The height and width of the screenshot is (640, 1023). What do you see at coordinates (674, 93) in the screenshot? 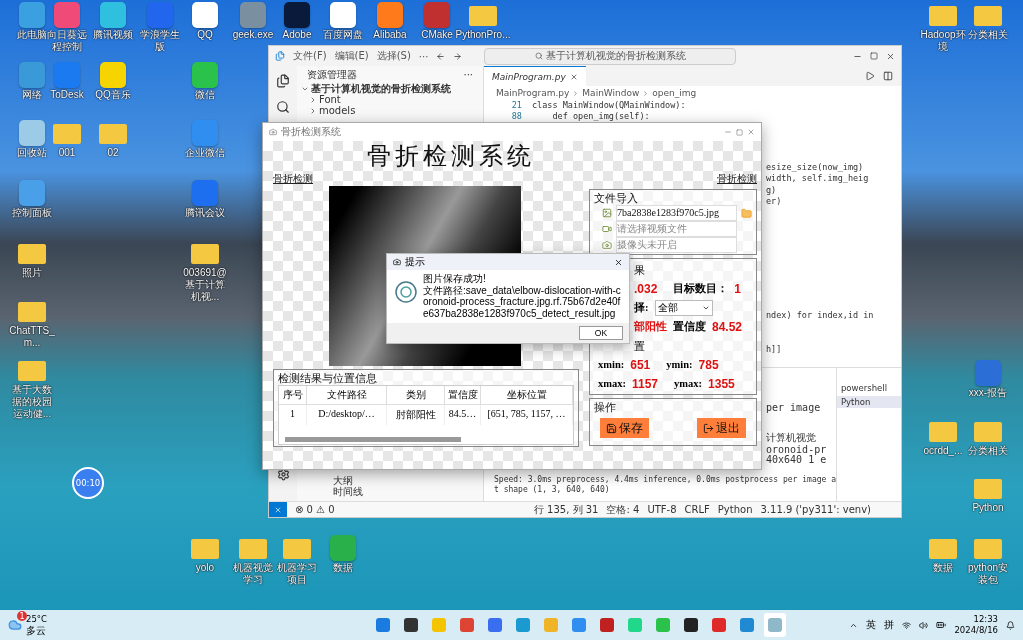
I see `breadcrumb-item: open_img` at bounding box center [674, 93].